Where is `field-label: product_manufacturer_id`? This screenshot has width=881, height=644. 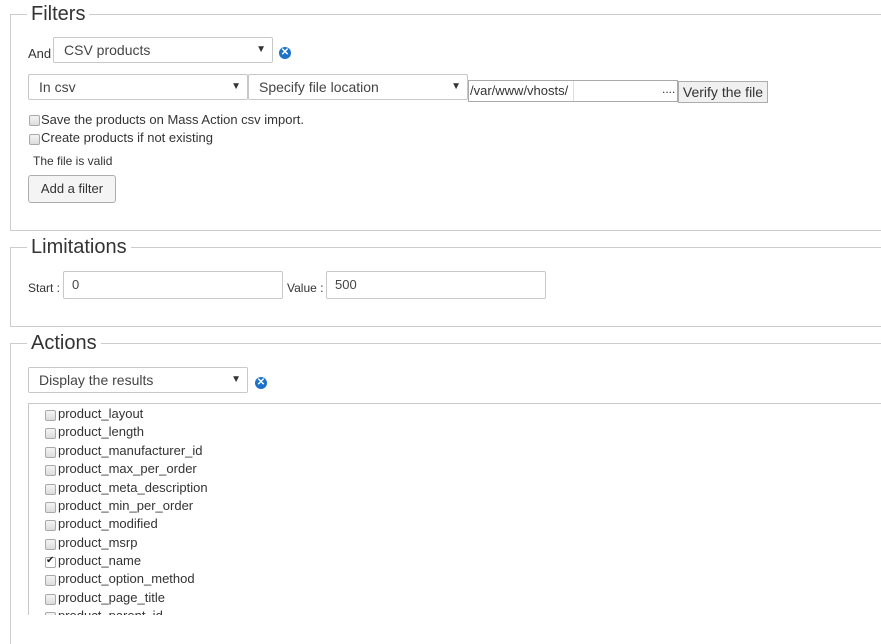
field-label: product_manufacturer_id is located at coordinates (130, 450).